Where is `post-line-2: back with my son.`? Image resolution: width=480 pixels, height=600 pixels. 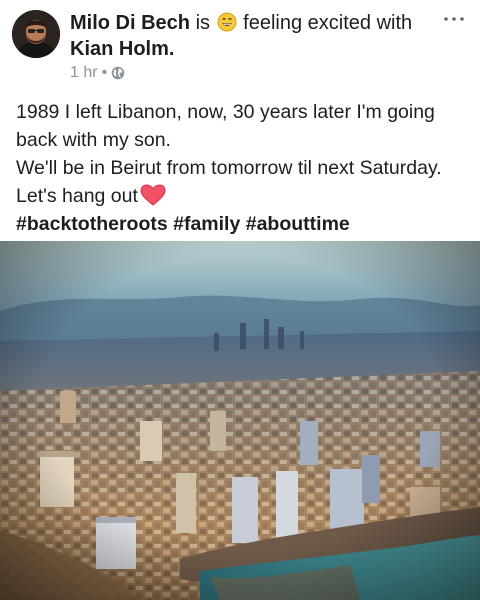 post-line-2: back with my son. is located at coordinates (93, 140).